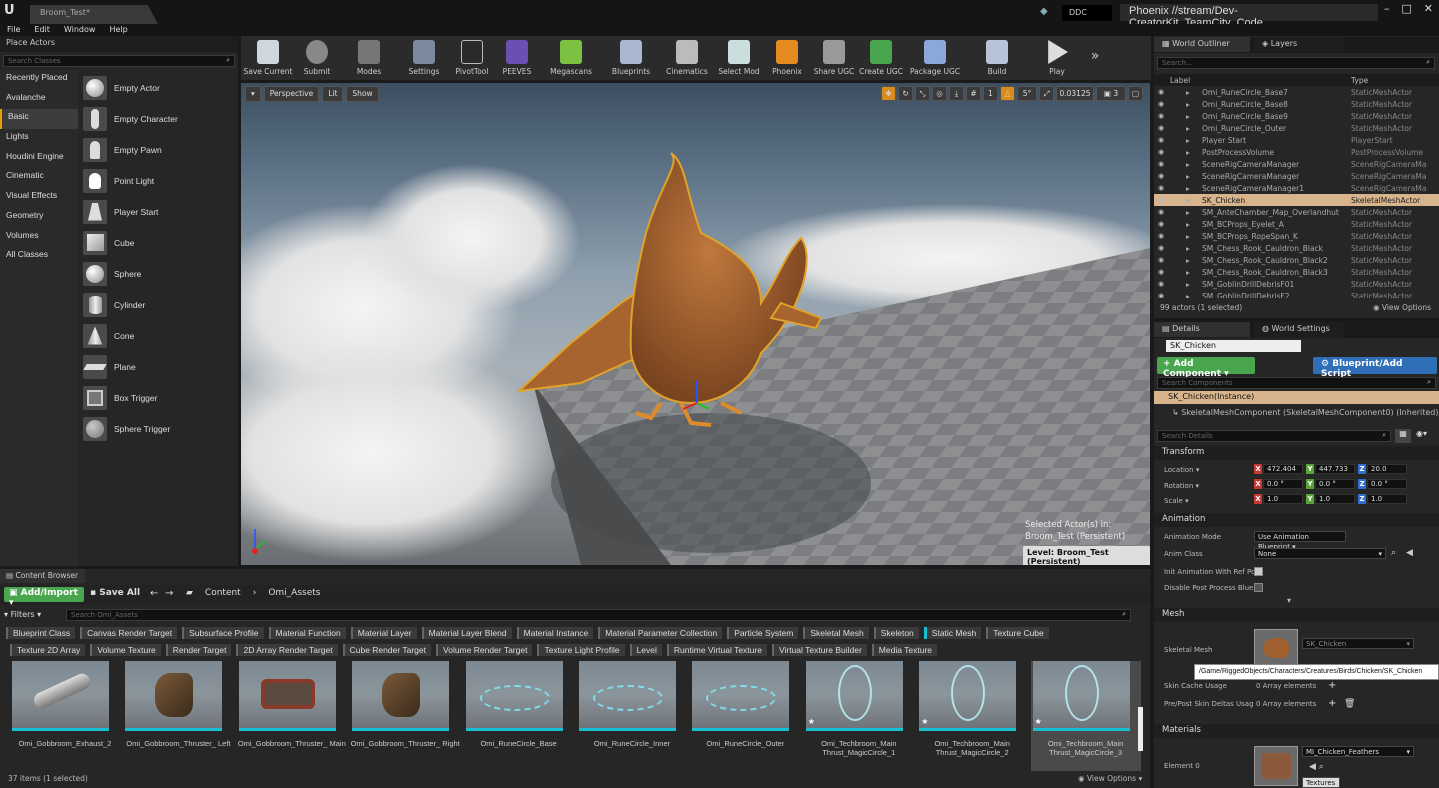 Image resolution: width=1439 pixels, height=788 pixels. I want to click on column-label: Label, so click(1180, 80).